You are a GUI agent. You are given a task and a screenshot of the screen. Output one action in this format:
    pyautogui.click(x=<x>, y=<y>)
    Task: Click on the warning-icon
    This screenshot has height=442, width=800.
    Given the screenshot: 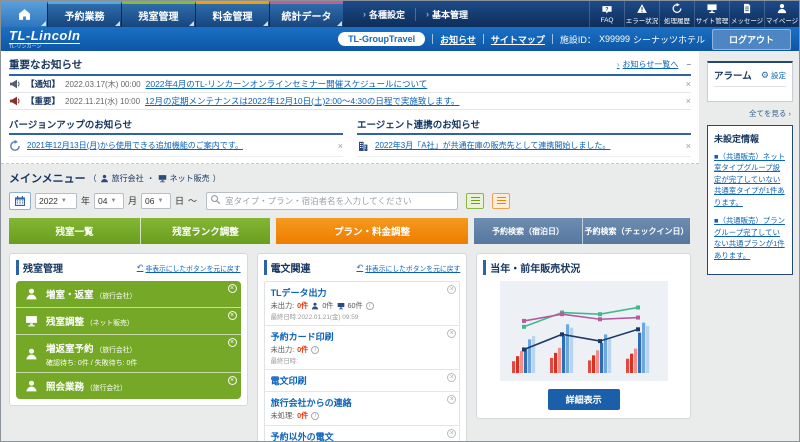 What is the action you would take?
    pyautogui.click(x=642, y=8)
    